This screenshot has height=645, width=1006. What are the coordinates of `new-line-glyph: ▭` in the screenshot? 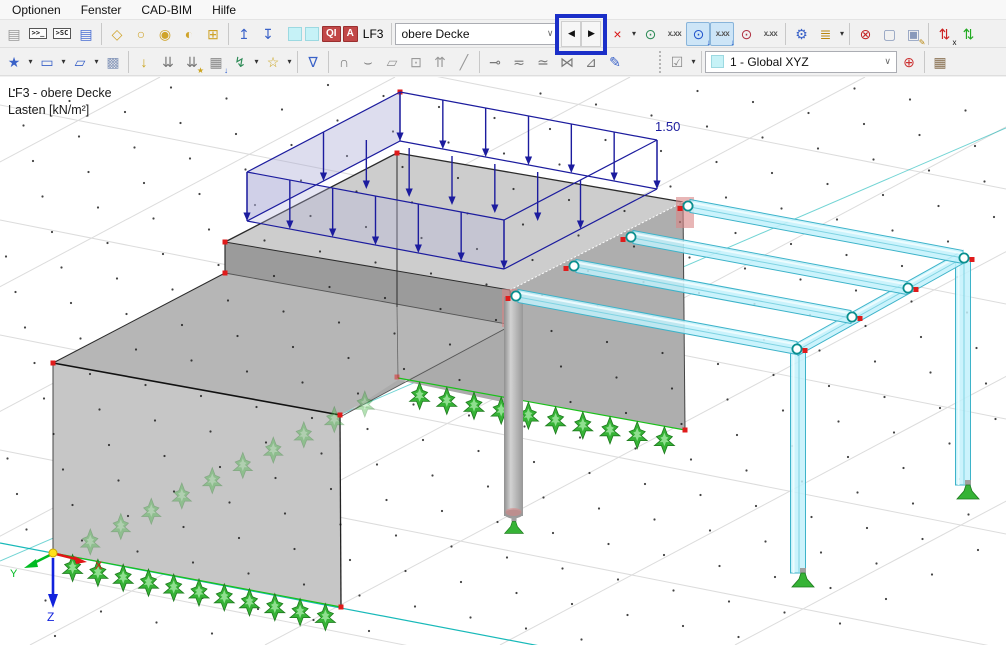 It's located at (47, 61).